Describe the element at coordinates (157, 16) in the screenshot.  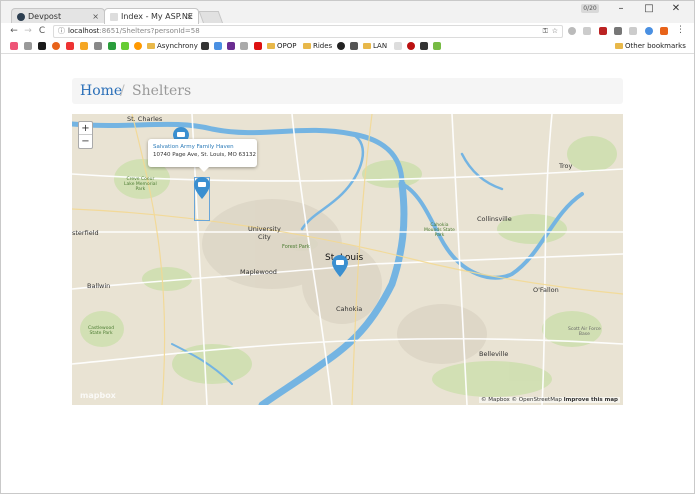
I see `tab-title: Index - My ASP.NE` at that location.